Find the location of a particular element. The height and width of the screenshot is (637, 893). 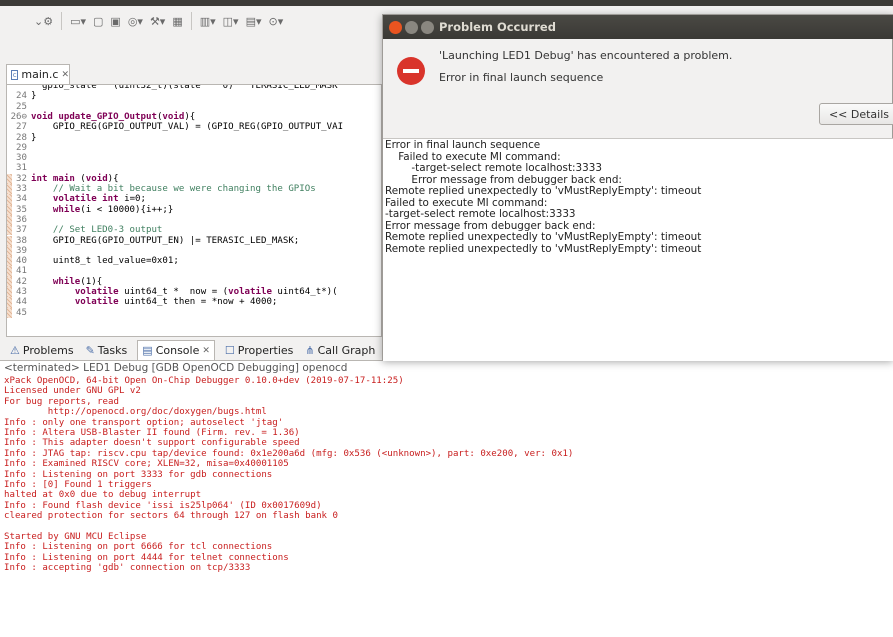

code-token: int is located at coordinates (42, 178).